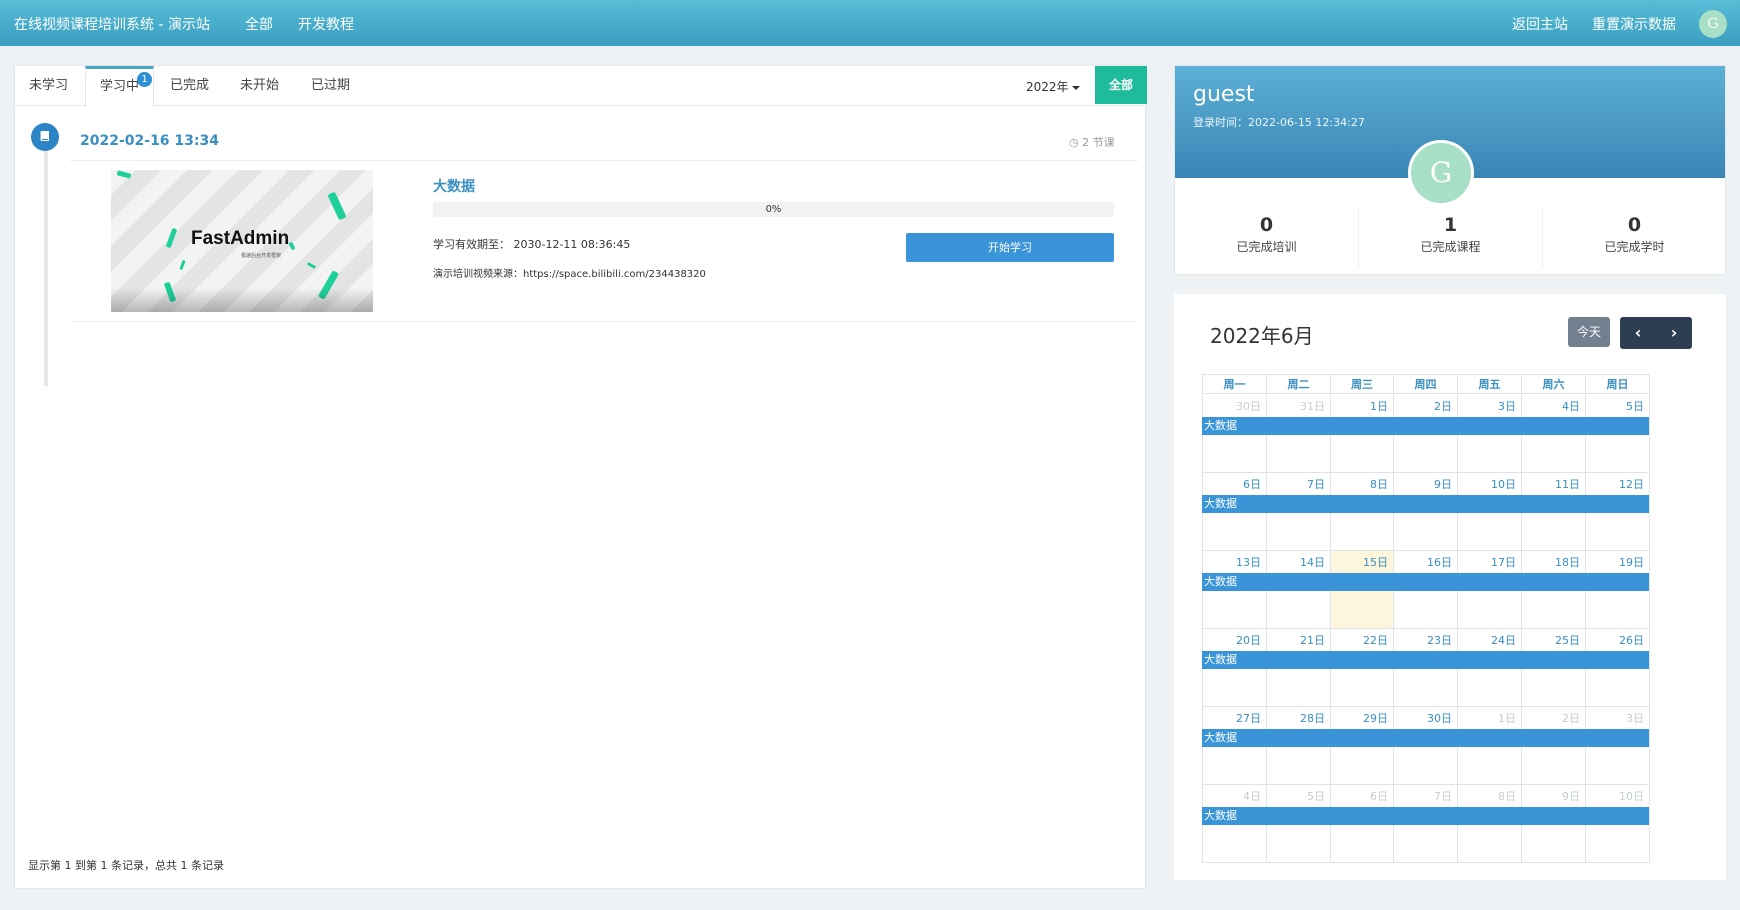 Image resolution: width=1740 pixels, height=910 pixels. I want to click on thumbnail-logo-subtitle: 极速后台开发框架, so click(261, 256).